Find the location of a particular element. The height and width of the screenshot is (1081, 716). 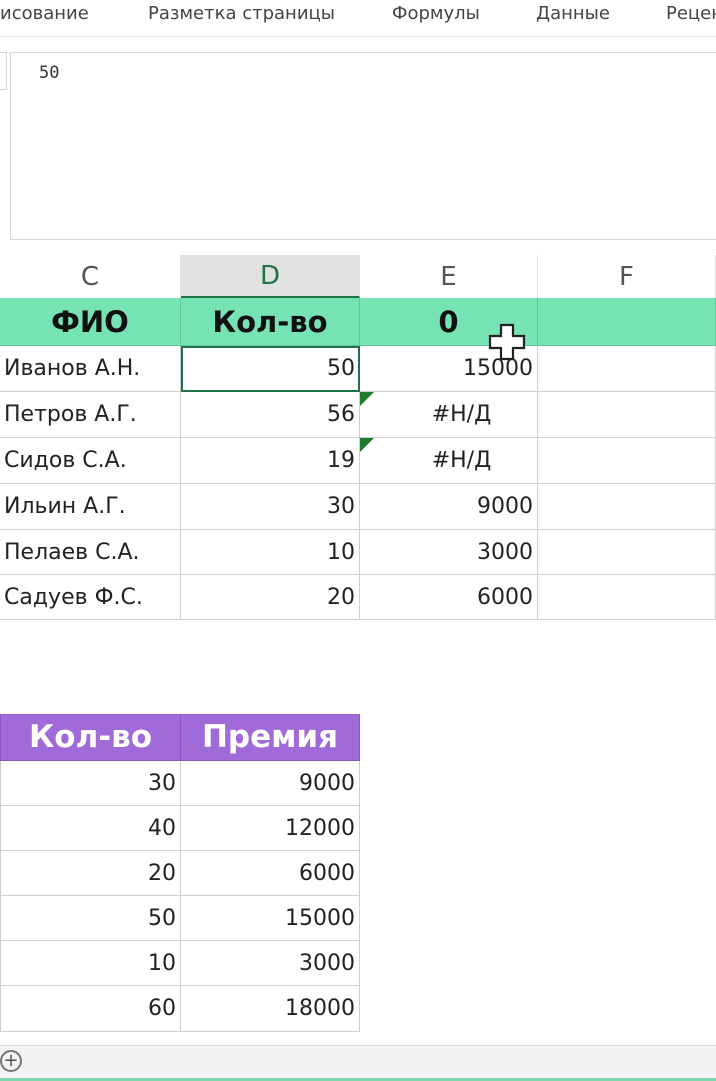

header-cell-f is located at coordinates (627, 322).